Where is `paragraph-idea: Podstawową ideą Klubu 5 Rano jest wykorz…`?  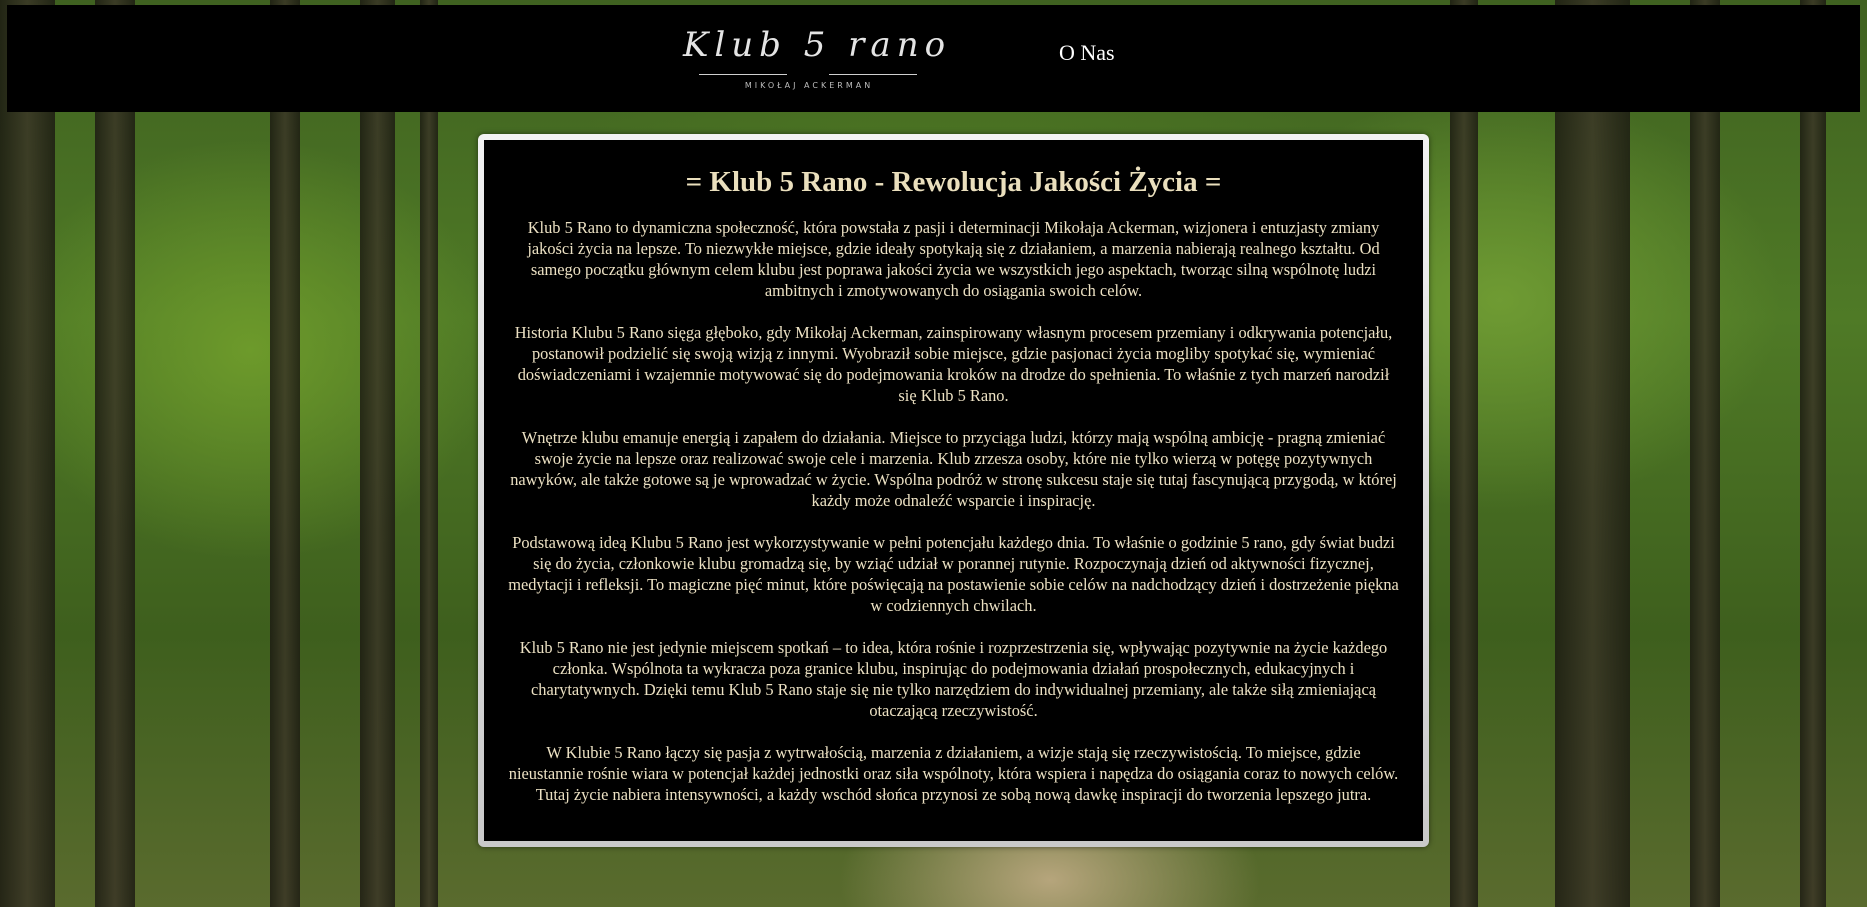 paragraph-idea: Podstawową ideą Klubu 5 Rano jest wykorz… is located at coordinates (953, 574).